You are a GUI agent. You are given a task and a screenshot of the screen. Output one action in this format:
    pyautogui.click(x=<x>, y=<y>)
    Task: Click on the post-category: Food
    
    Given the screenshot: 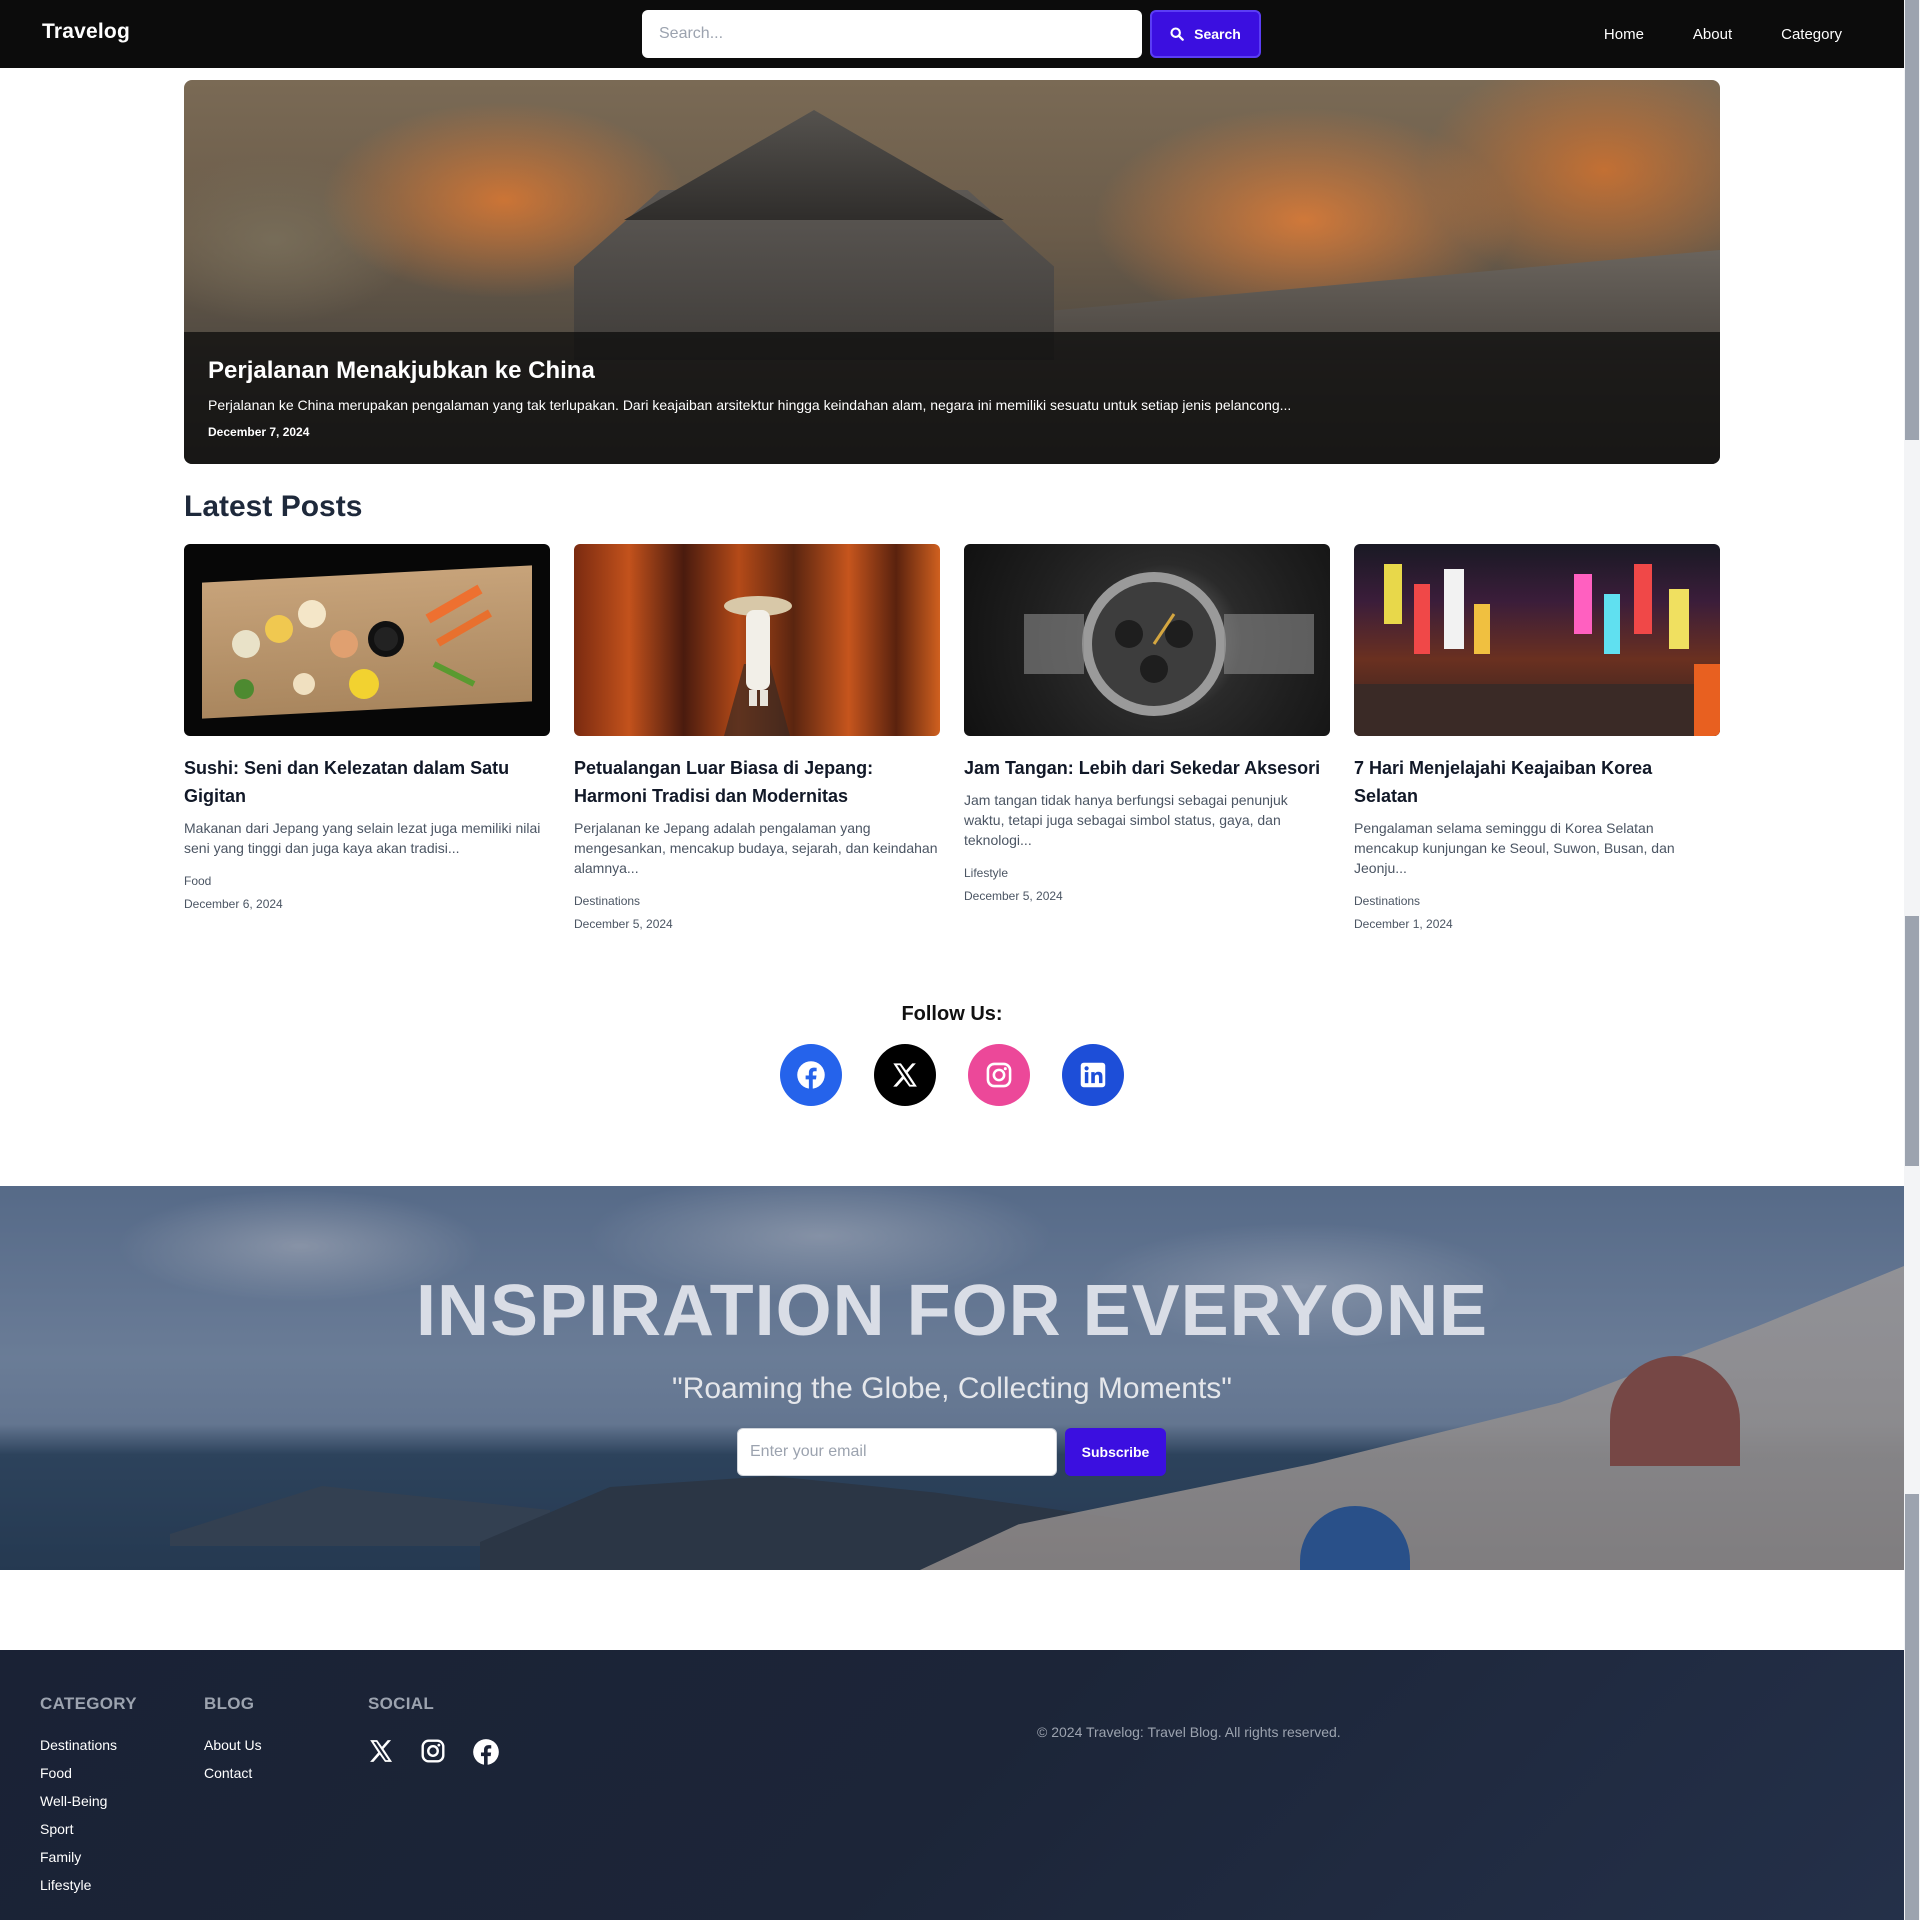 What is the action you would take?
    pyautogui.click(x=367, y=881)
    